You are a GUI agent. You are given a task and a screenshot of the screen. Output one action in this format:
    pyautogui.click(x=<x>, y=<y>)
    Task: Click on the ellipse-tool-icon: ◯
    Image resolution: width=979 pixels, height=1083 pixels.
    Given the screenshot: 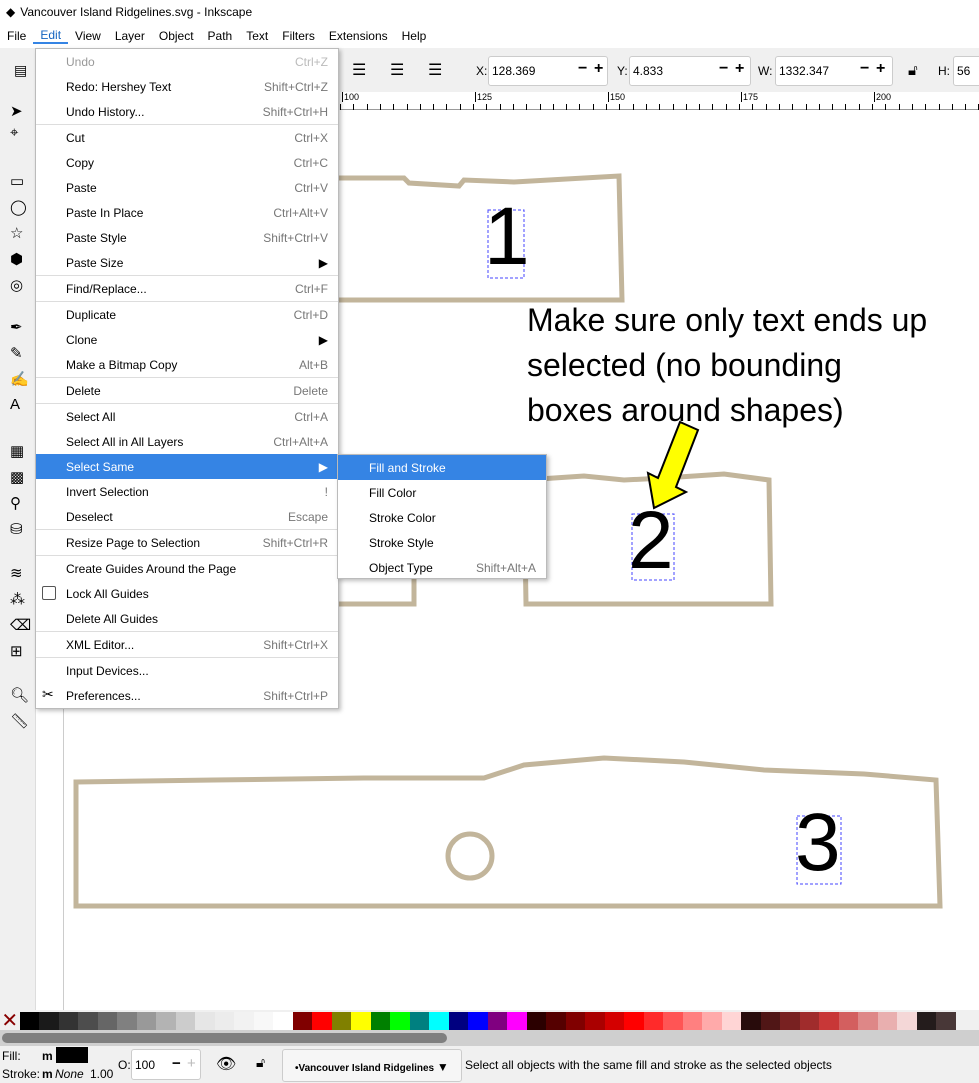 What is the action you would take?
    pyautogui.click(x=18, y=207)
    